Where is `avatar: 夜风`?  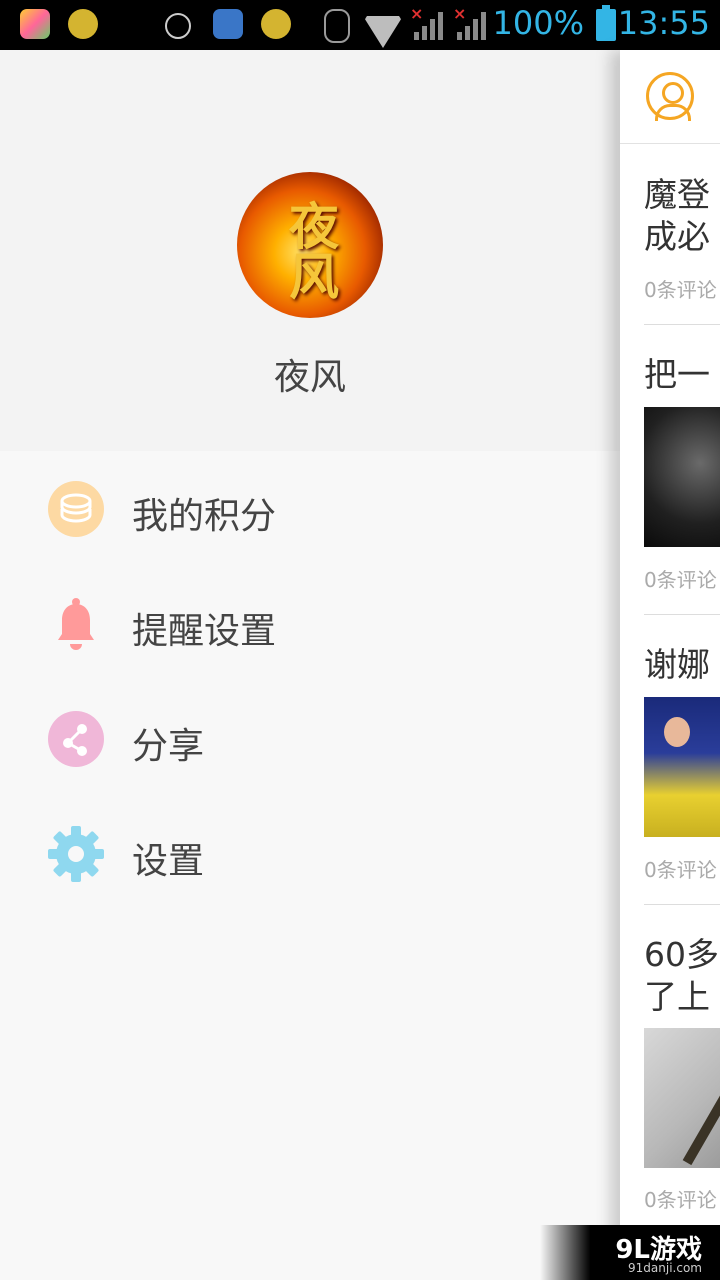 avatar: 夜风 is located at coordinates (310, 245).